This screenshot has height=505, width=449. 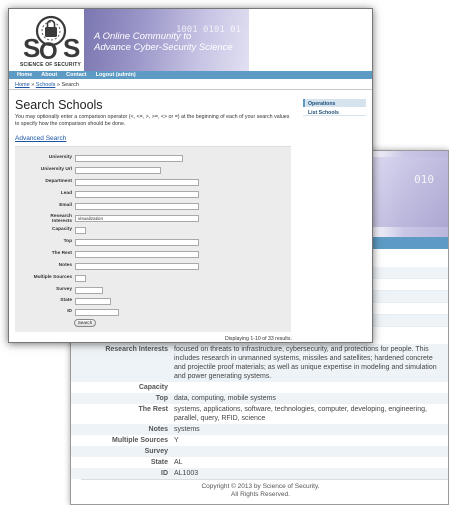 I want to click on field-label: Top, so click(x=67, y=241).